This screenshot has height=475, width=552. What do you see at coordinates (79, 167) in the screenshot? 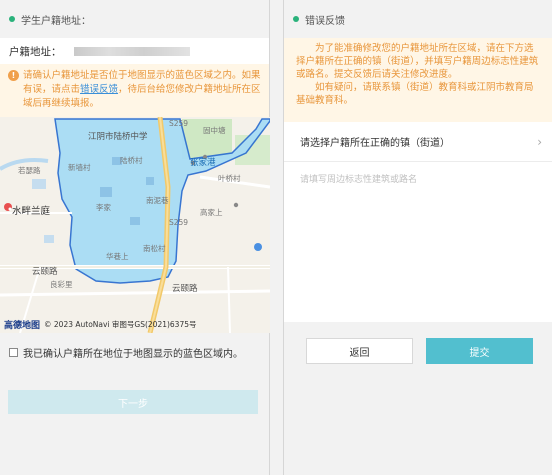
I see `map-label-xinqiao: 新墙村` at bounding box center [79, 167].